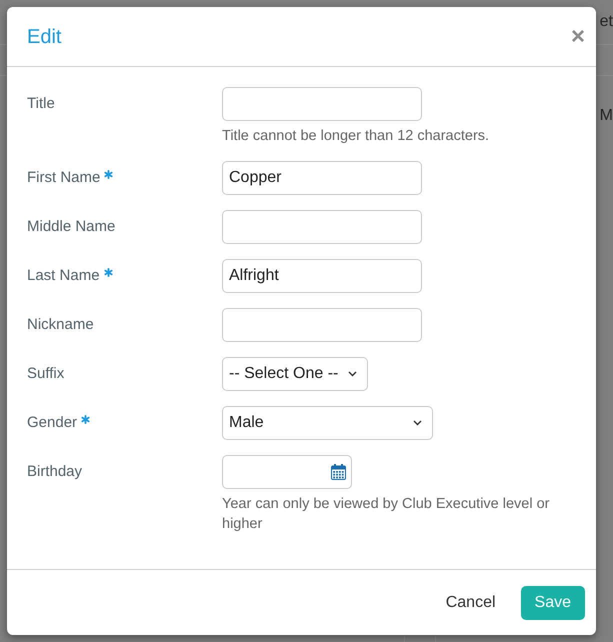  I want to click on field-label: Middle Name, so click(71, 227).